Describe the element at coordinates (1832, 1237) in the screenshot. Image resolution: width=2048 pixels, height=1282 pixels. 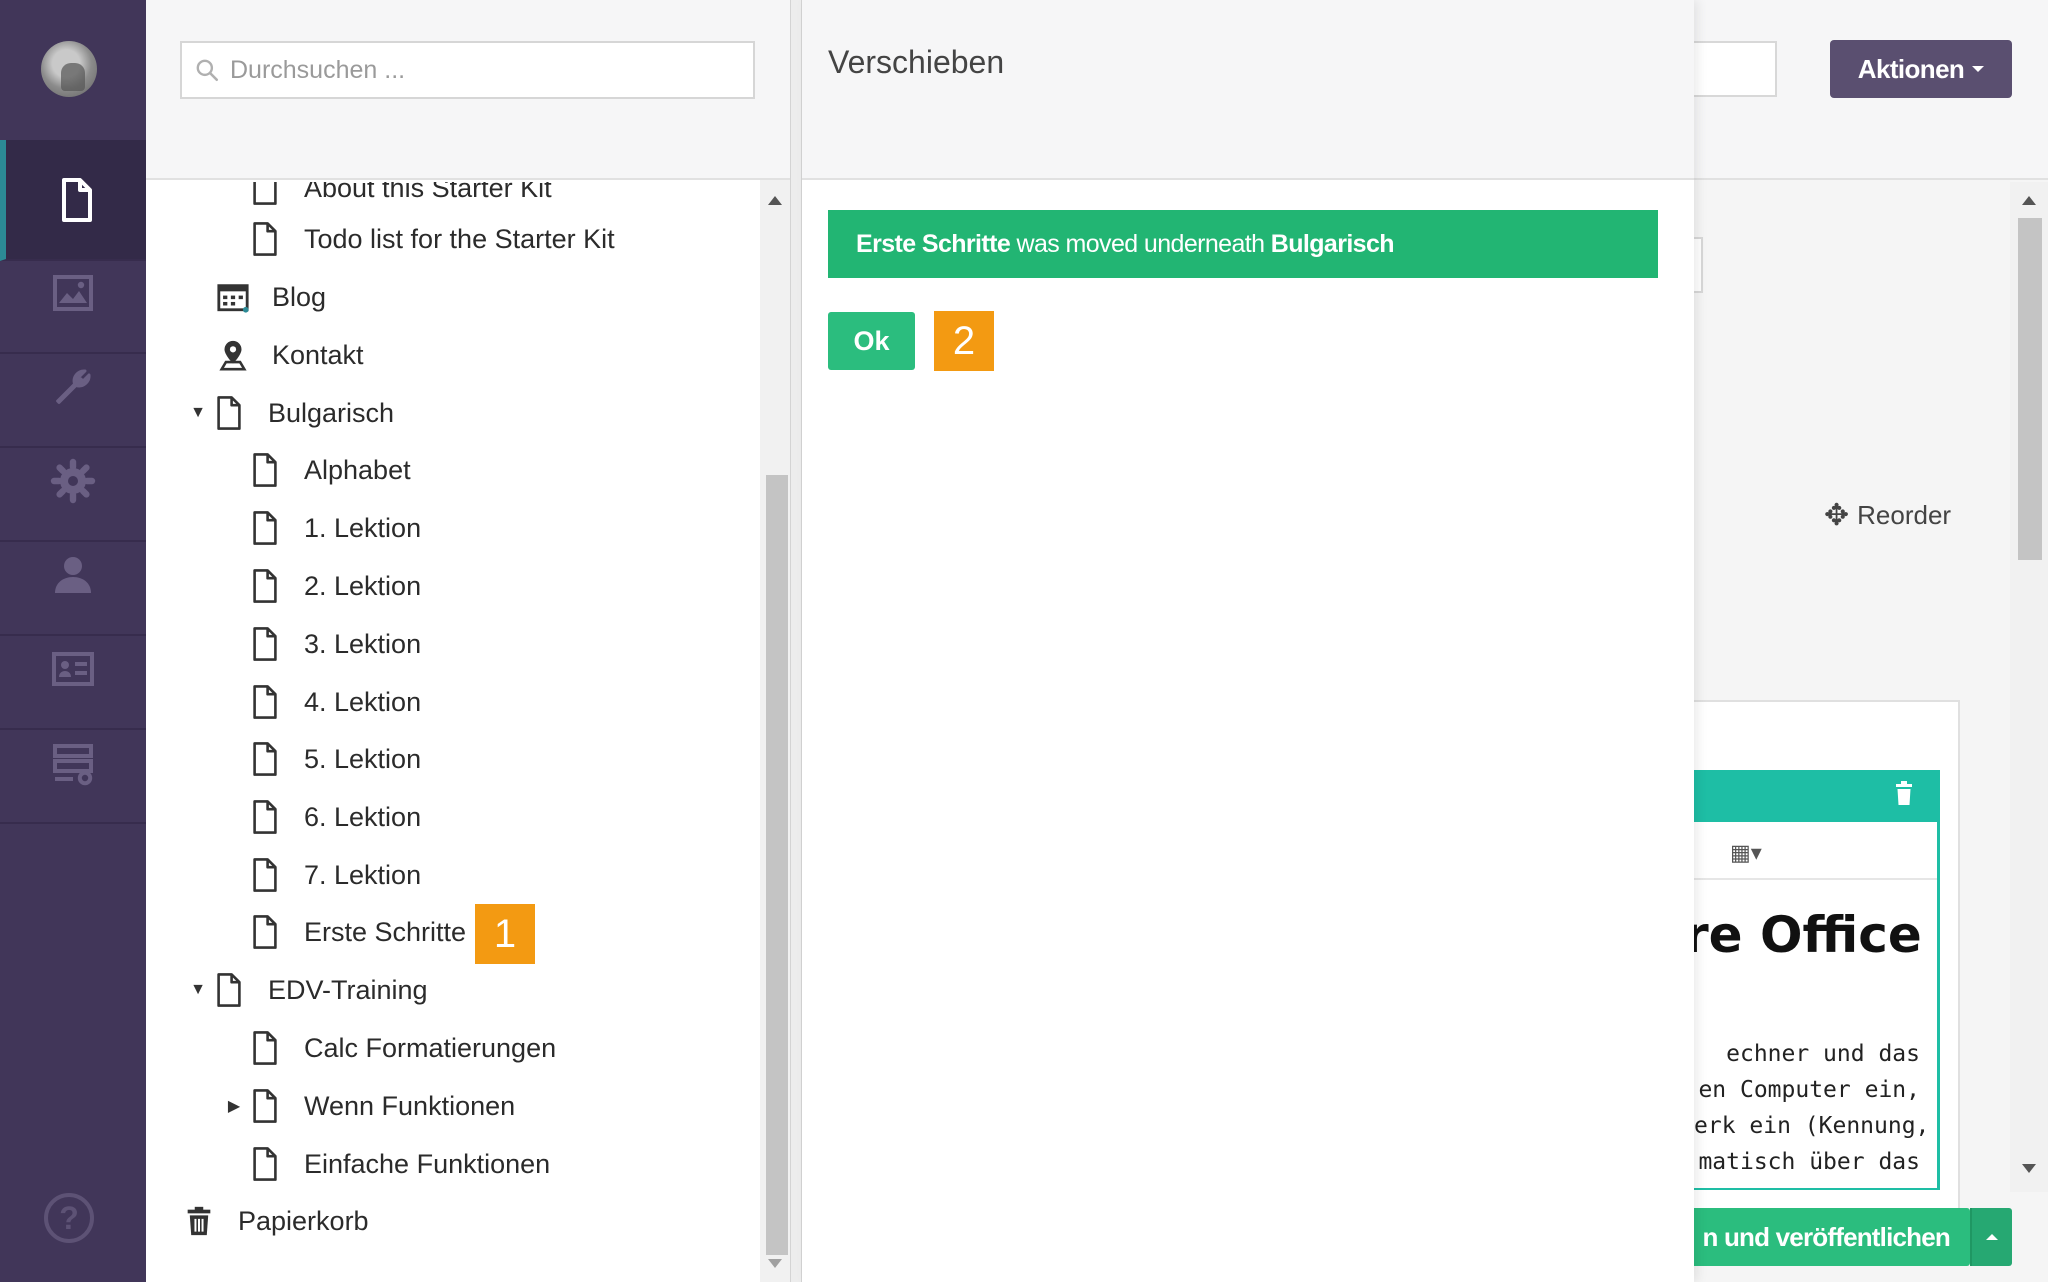
I see `save-and-publish-button: n und veröffentlichen` at that location.